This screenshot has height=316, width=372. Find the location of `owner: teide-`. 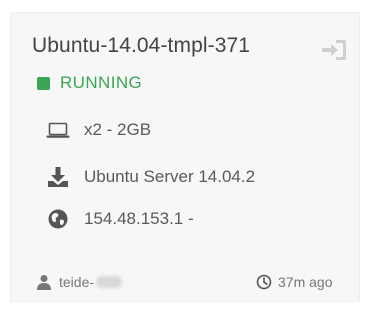

owner: teide- is located at coordinates (80, 282).